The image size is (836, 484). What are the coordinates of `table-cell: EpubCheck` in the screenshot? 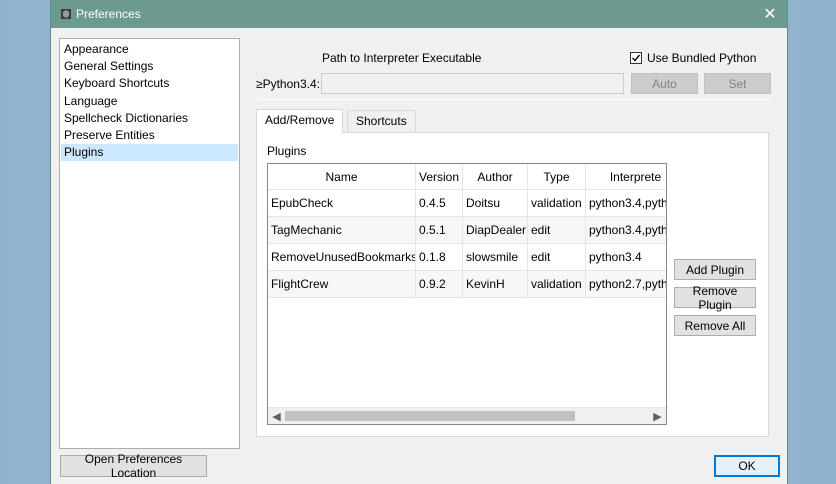 It's located at (342, 203).